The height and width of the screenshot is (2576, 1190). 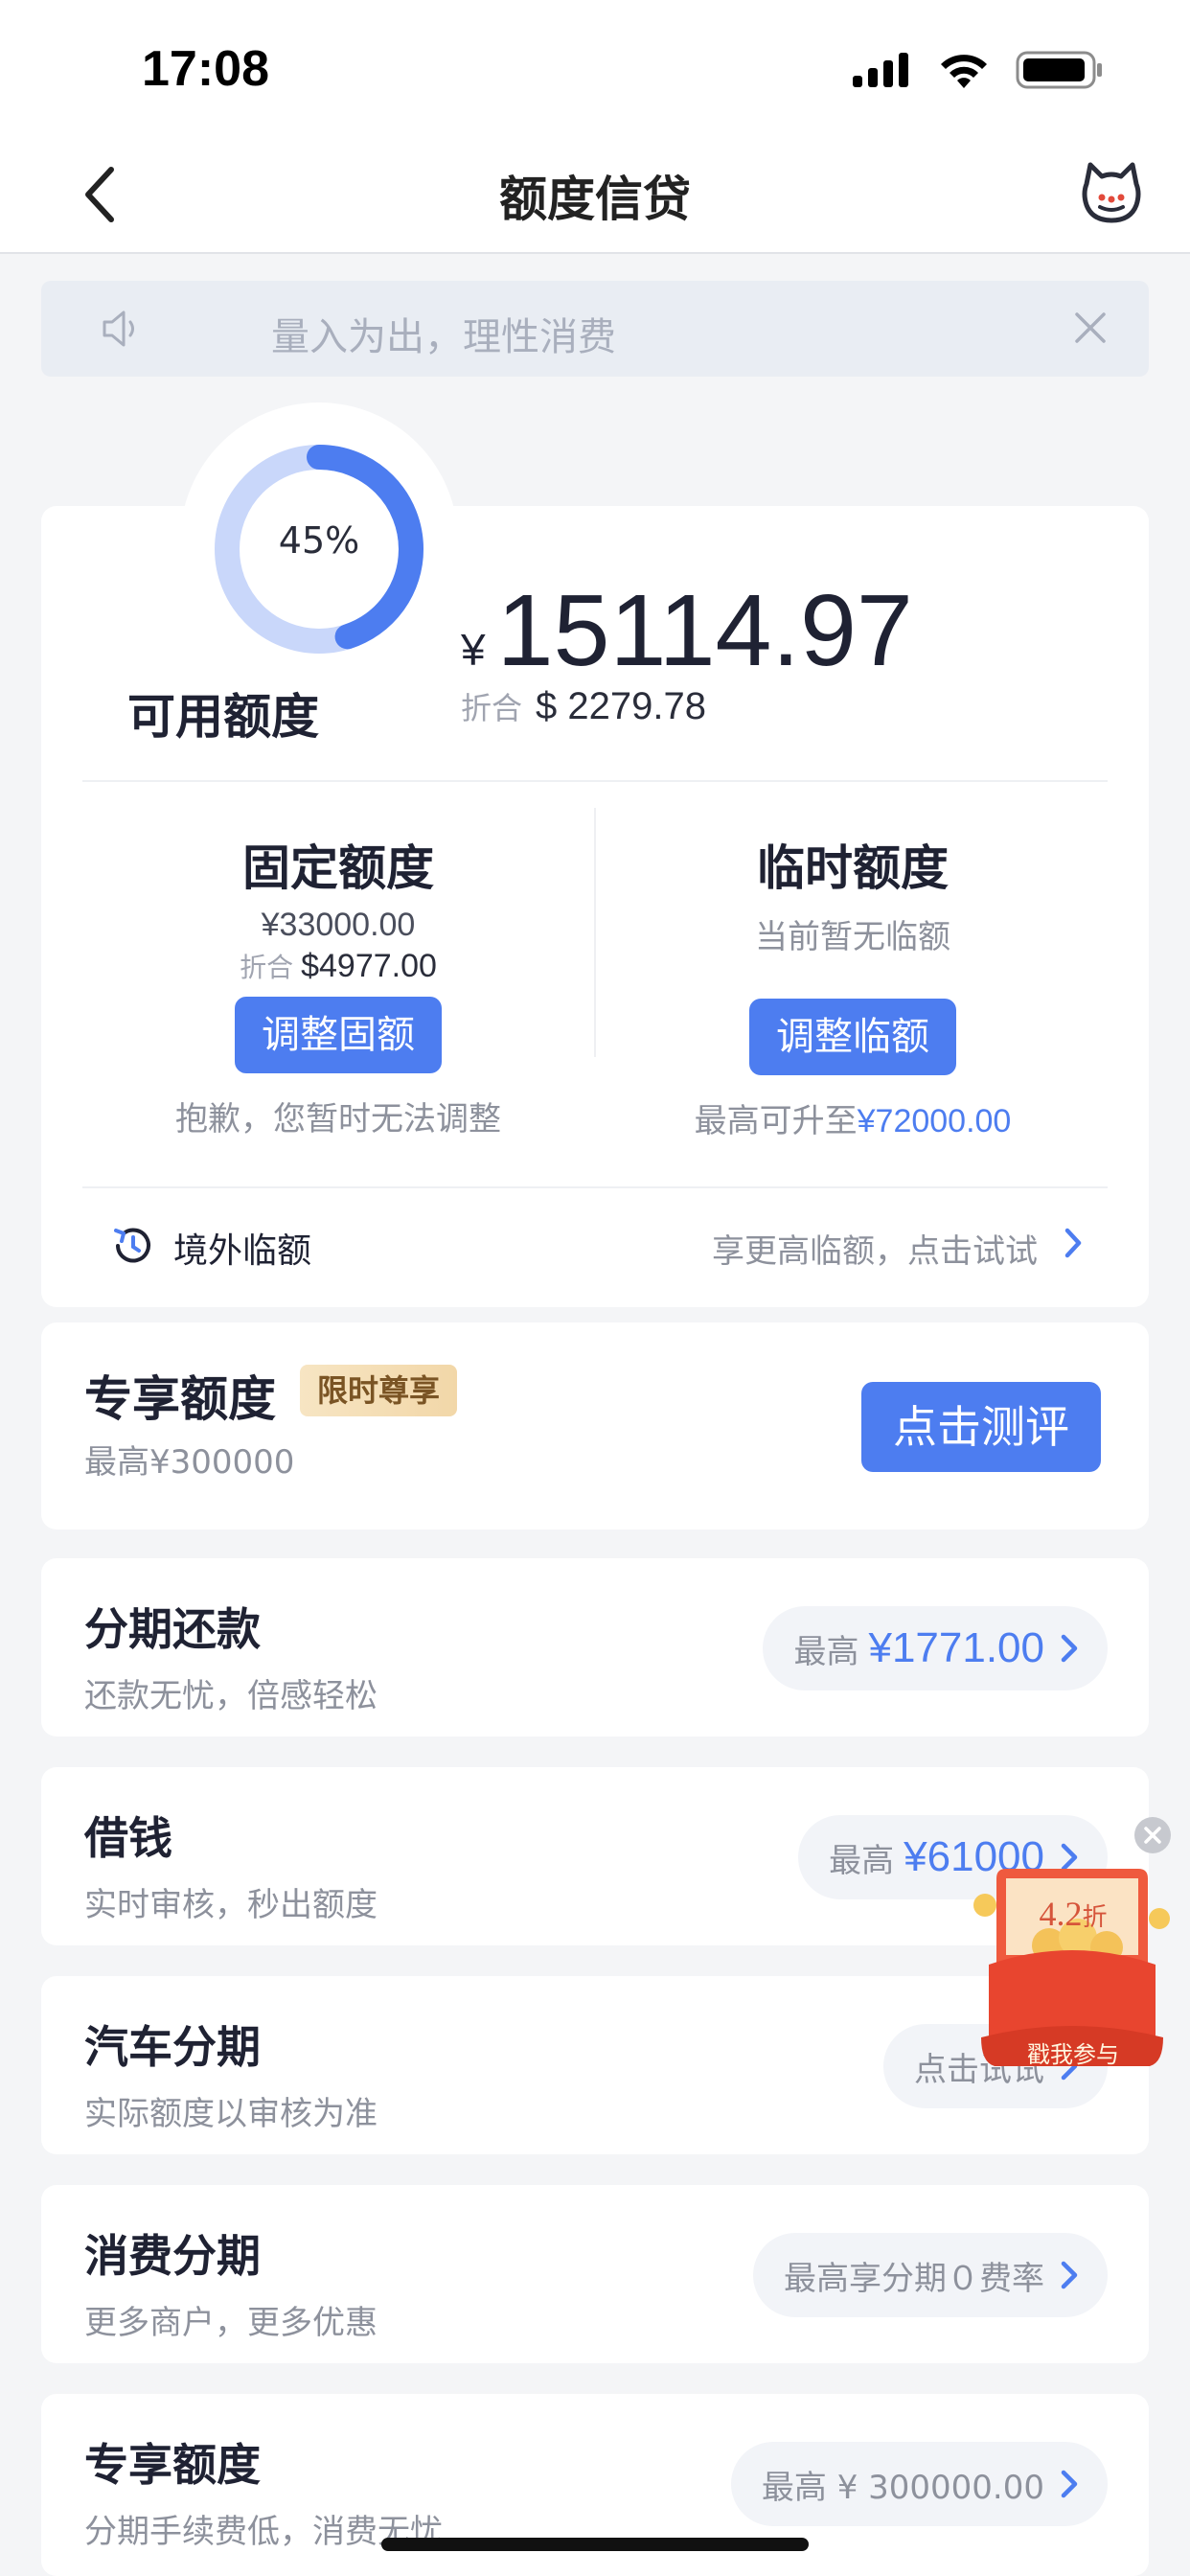 What do you see at coordinates (595, 1241) in the screenshot?
I see `overseas-quota-row: 境外临额 享更高临额，点击试试` at bounding box center [595, 1241].